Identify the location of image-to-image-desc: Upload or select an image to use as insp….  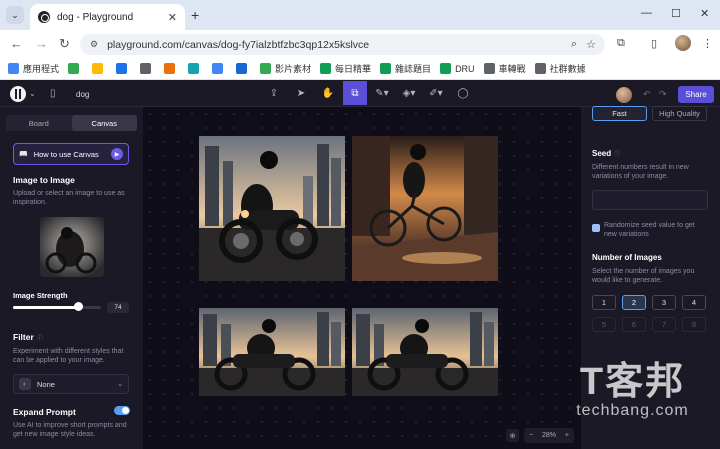
(69, 198).